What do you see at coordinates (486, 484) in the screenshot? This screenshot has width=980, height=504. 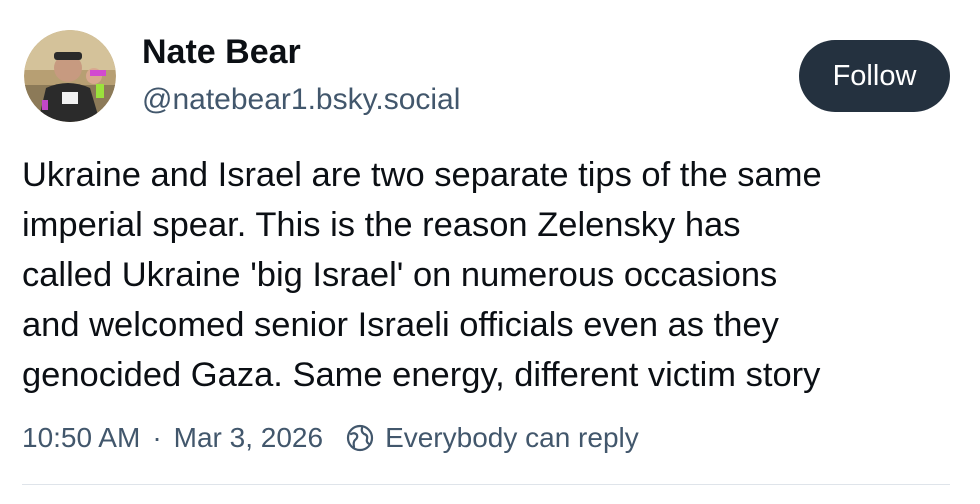 I see `divider` at bounding box center [486, 484].